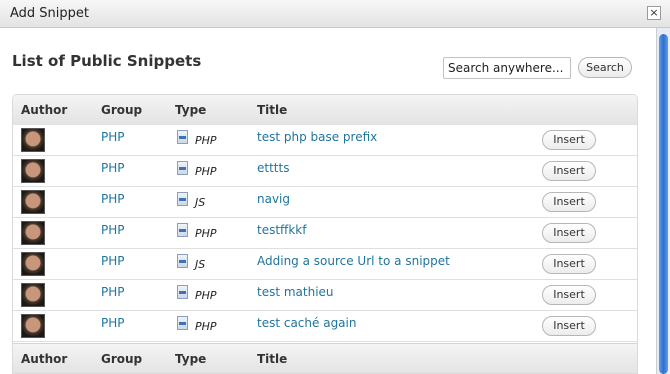 Image resolution: width=670 pixels, height=374 pixels. I want to click on table-footer: Author Group Type Title, so click(325, 358).